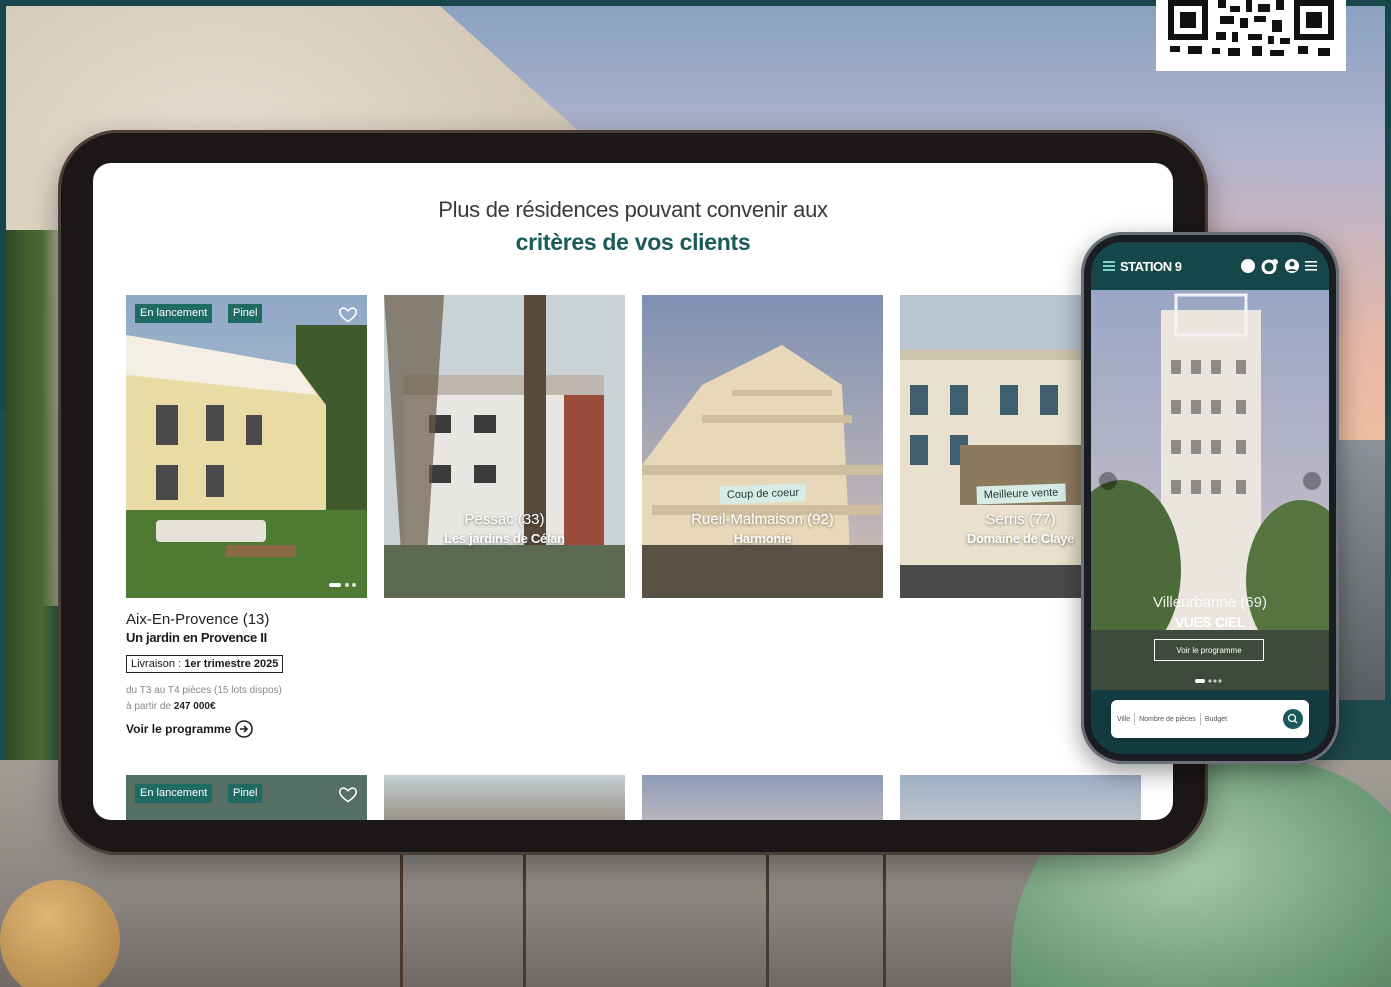 The image size is (1391, 987). Describe the element at coordinates (762, 519) in the screenshot. I see `card-city: Rueil-Malmaison (92)` at that location.